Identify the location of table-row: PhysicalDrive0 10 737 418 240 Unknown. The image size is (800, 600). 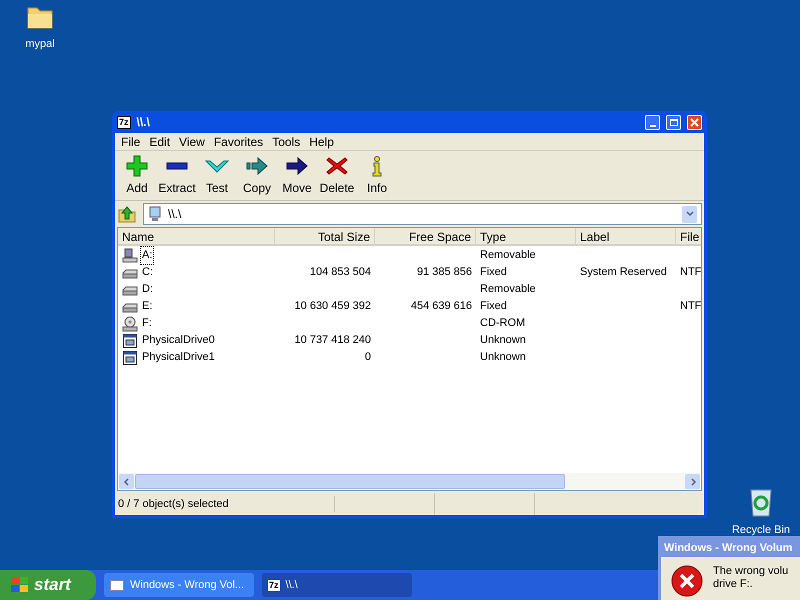
(409, 340).